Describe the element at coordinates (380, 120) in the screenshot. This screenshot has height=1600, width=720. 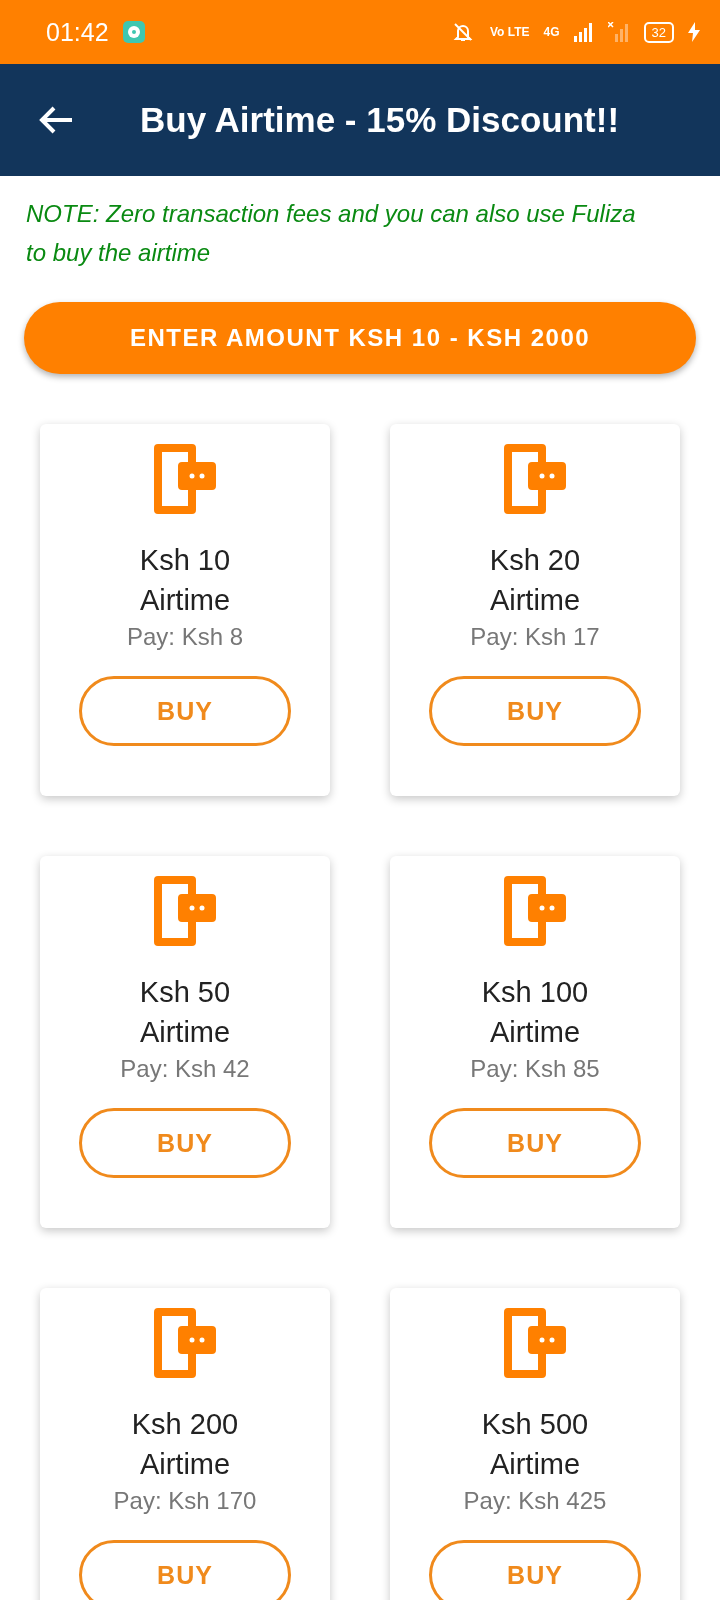
I see `page-title: Buy Airtime - 15% Discount!!` at that location.